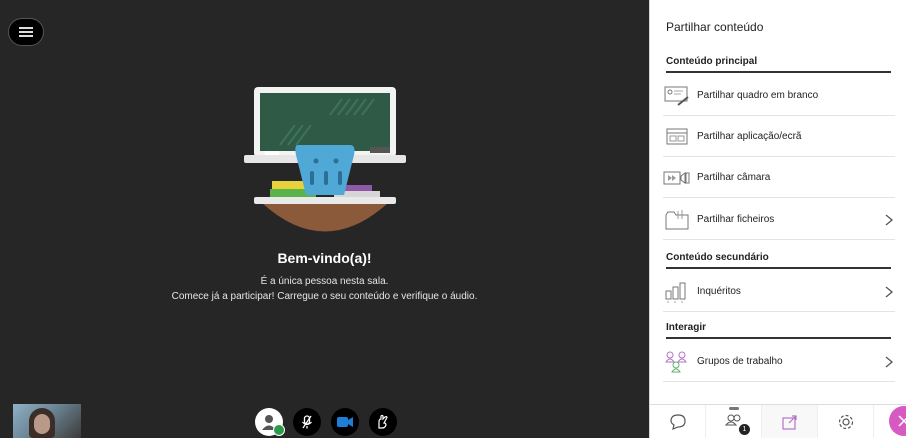 The width and height of the screenshot is (906, 438). Describe the element at coordinates (324, 258) in the screenshot. I see `welcome-title: Bem-vindo(a)!` at that location.